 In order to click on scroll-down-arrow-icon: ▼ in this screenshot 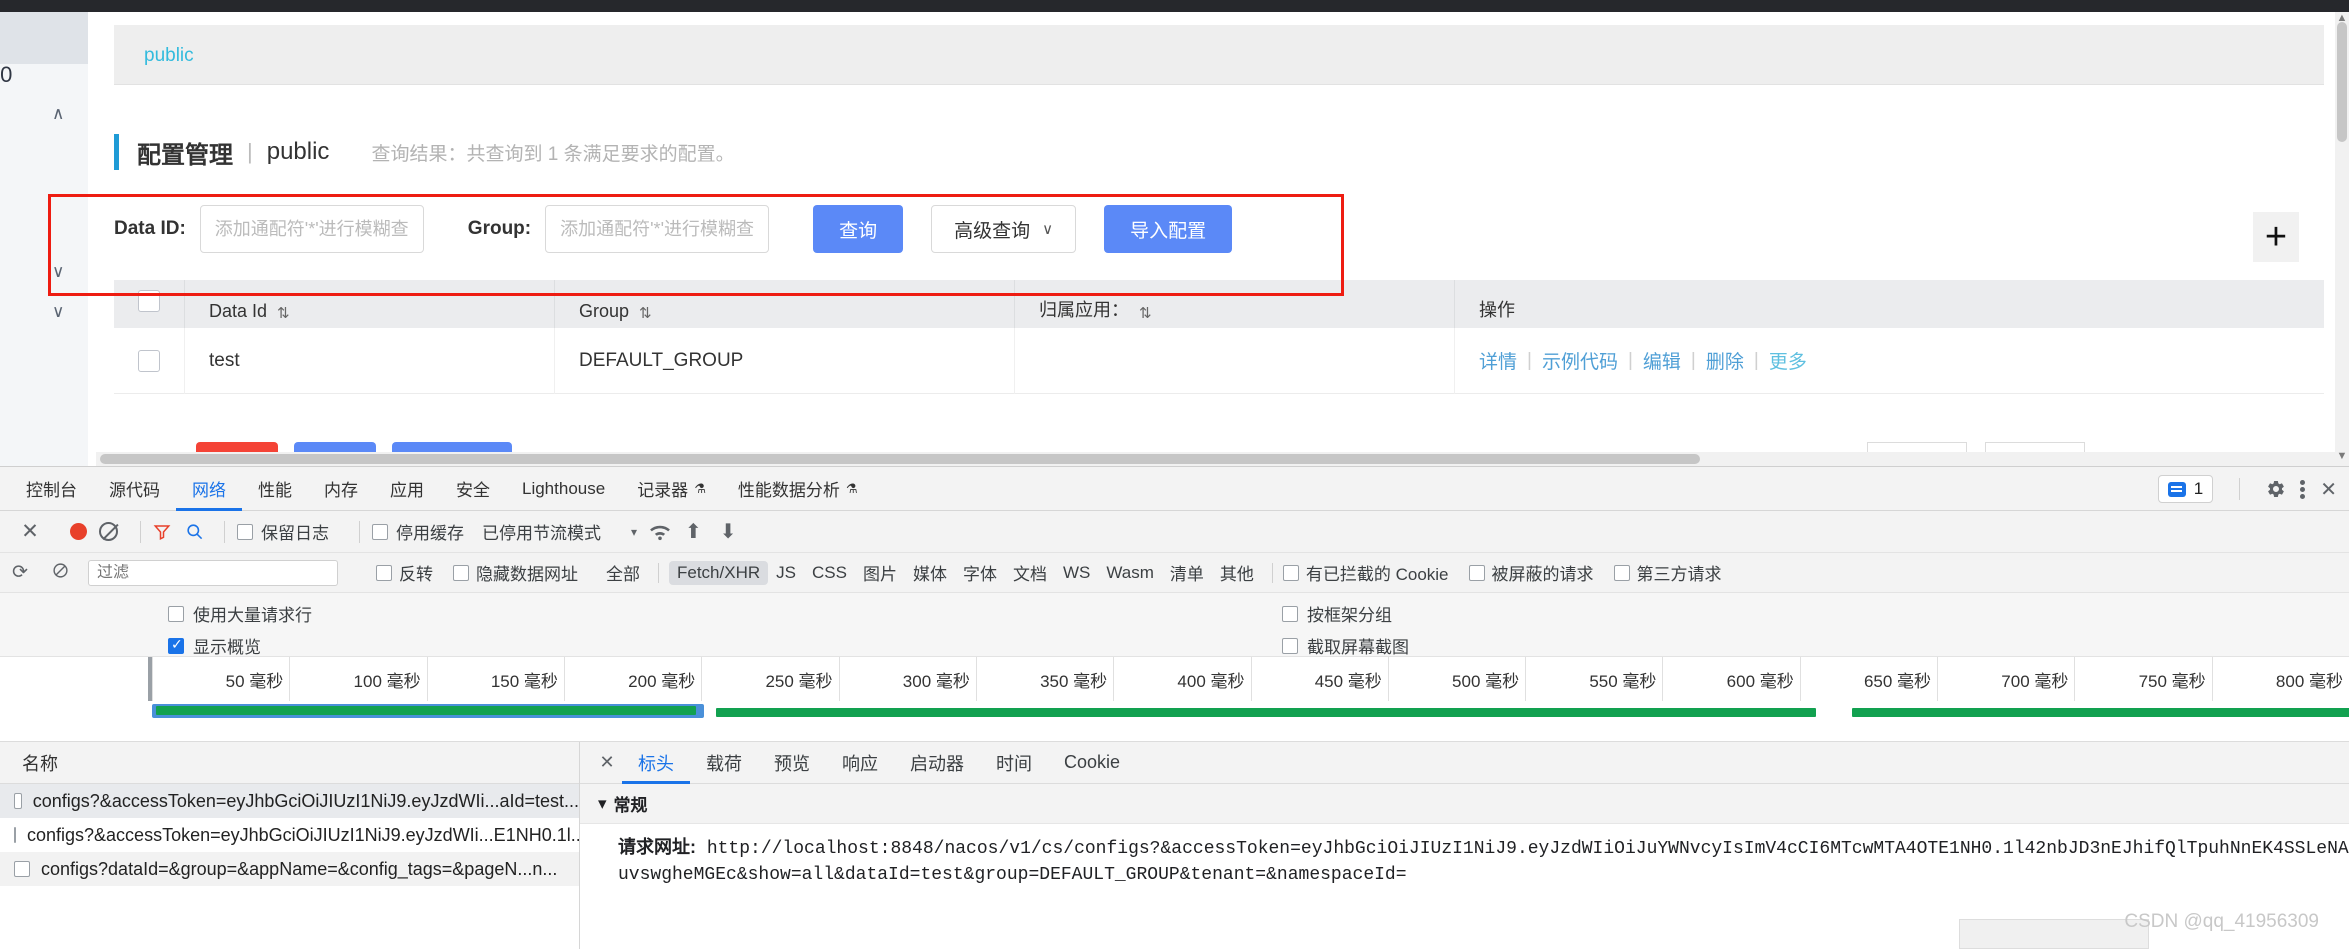, I will do `click(2342, 458)`.